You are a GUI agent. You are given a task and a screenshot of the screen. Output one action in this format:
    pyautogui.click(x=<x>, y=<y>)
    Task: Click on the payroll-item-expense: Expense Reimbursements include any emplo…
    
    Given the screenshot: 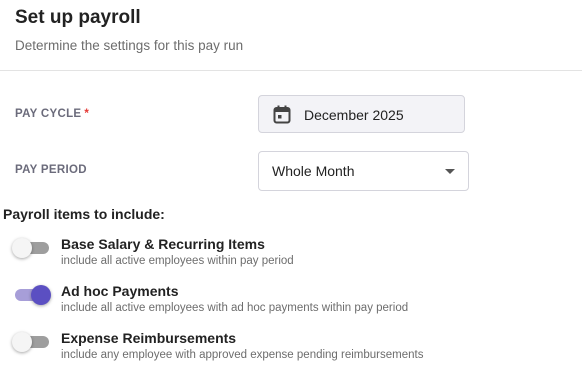 What is the action you would take?
    pyautogui.click(x=291, y=350)
    